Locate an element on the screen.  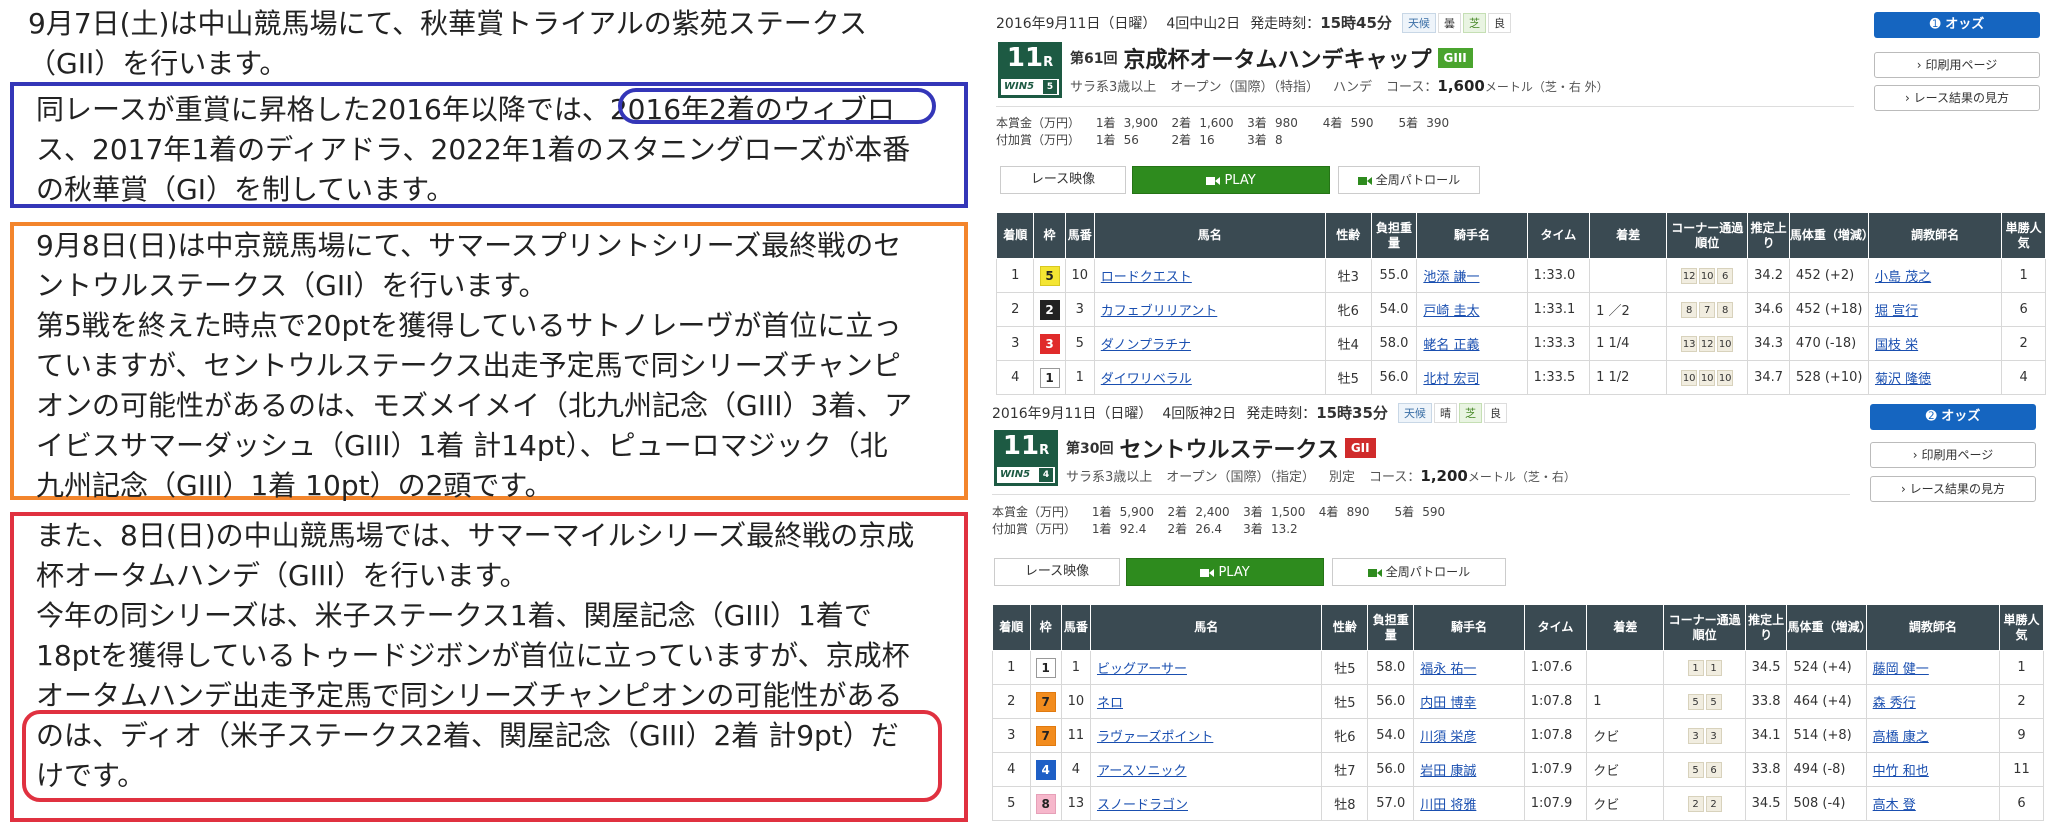
last-3f: 34.3 is located at coordinates (1768, 343).